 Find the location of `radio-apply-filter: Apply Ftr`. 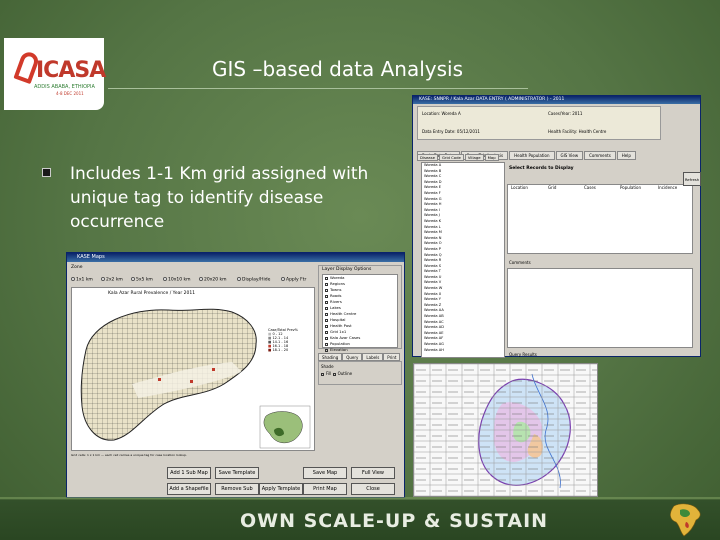

radio-apply-filter: Apply Ftr is located at coordinates (293, 280).